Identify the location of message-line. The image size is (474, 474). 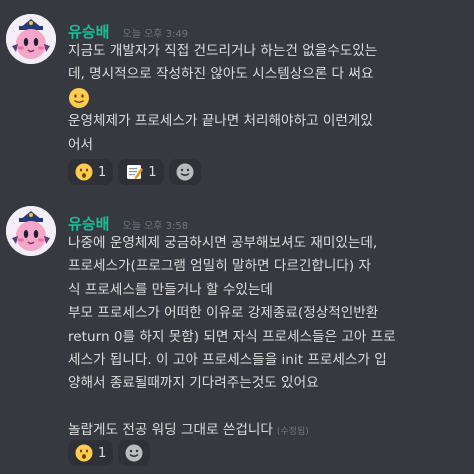
(268, 98).